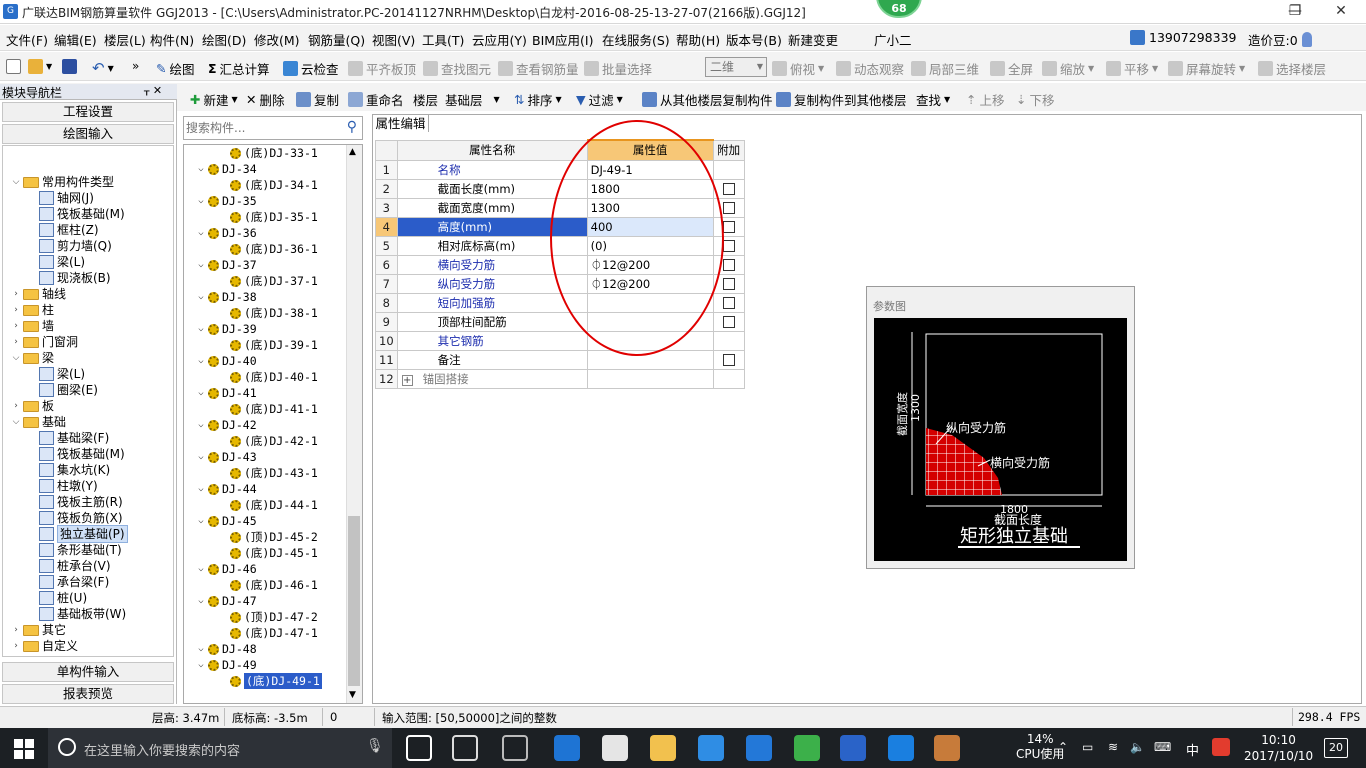  I want to click on draw-input-button: 绘图输入, so click(88, 134).